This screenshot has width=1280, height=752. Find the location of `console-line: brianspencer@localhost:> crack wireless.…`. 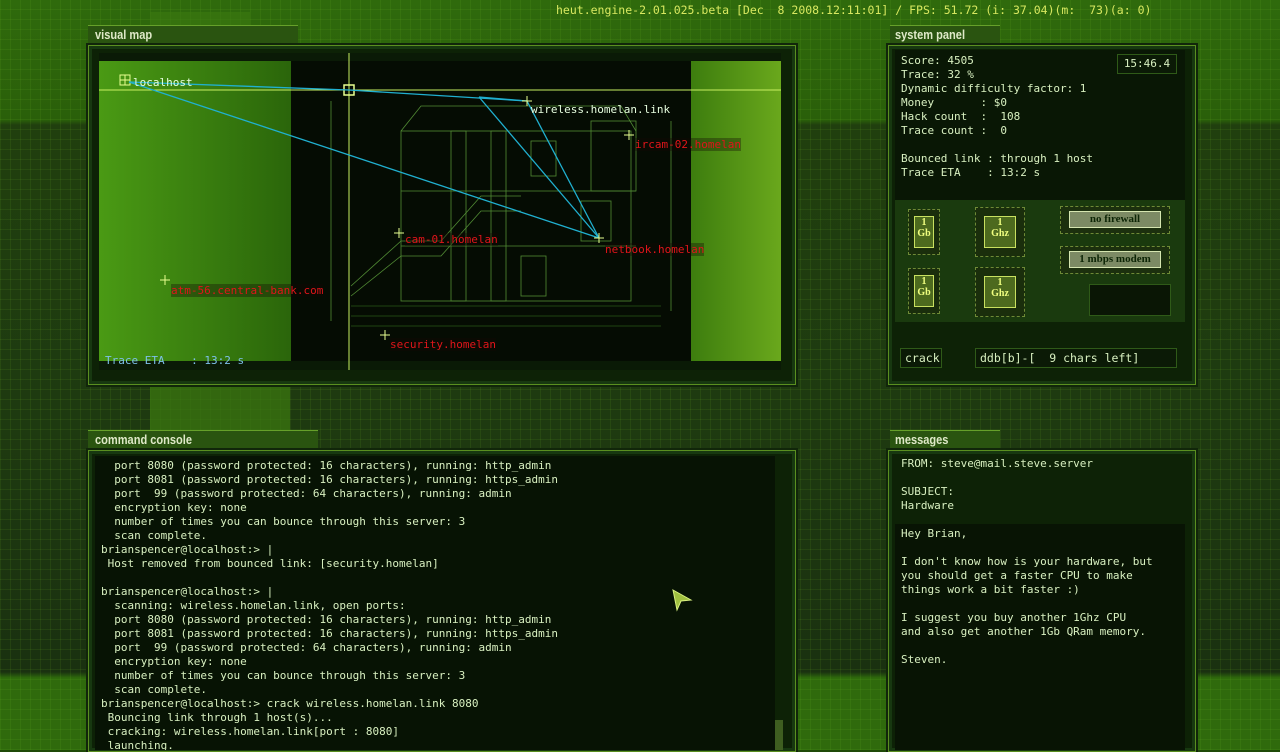

console-line: brianspencer@localhost:> crack wireless.… is located at coordinates (290, 703).